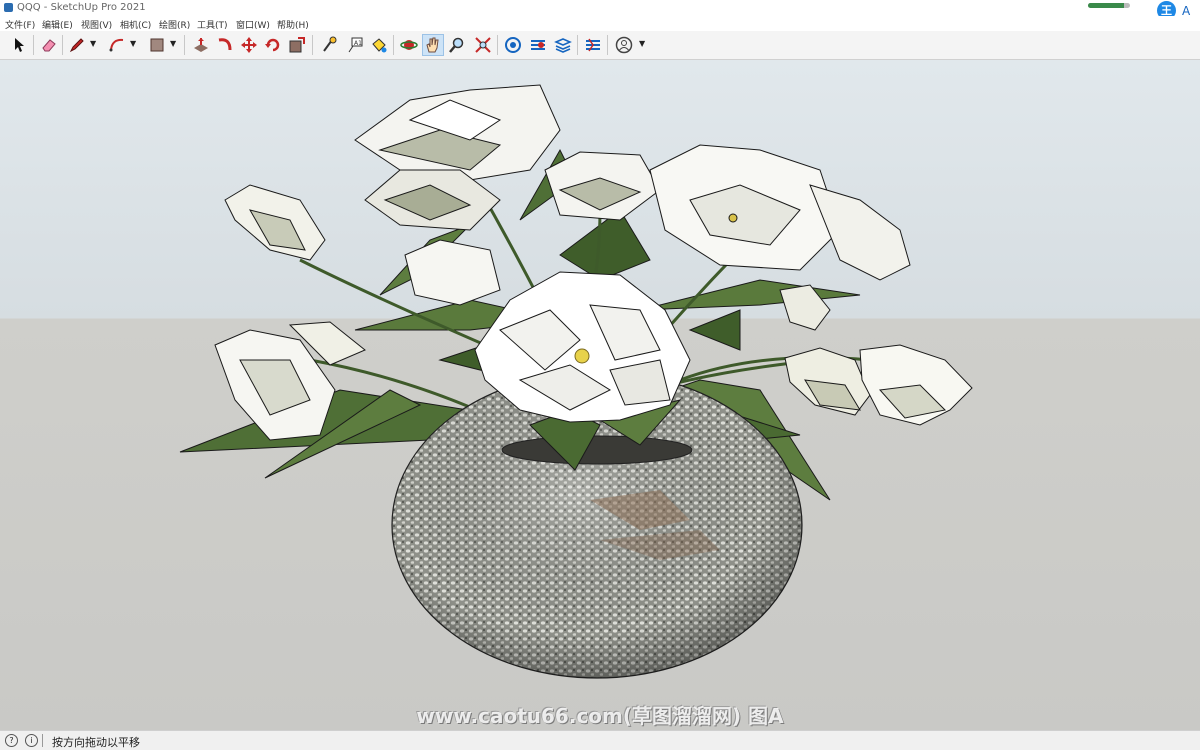 The image size is (1200, 750). I want to click on sketchup-app-icon, so click(8, 7).